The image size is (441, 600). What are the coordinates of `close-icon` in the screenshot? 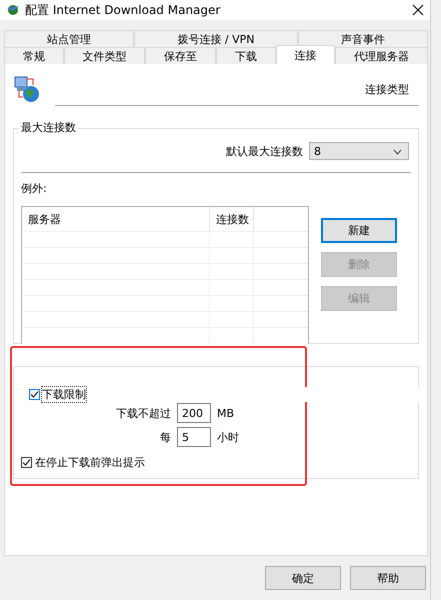 It's located at (418, 10).